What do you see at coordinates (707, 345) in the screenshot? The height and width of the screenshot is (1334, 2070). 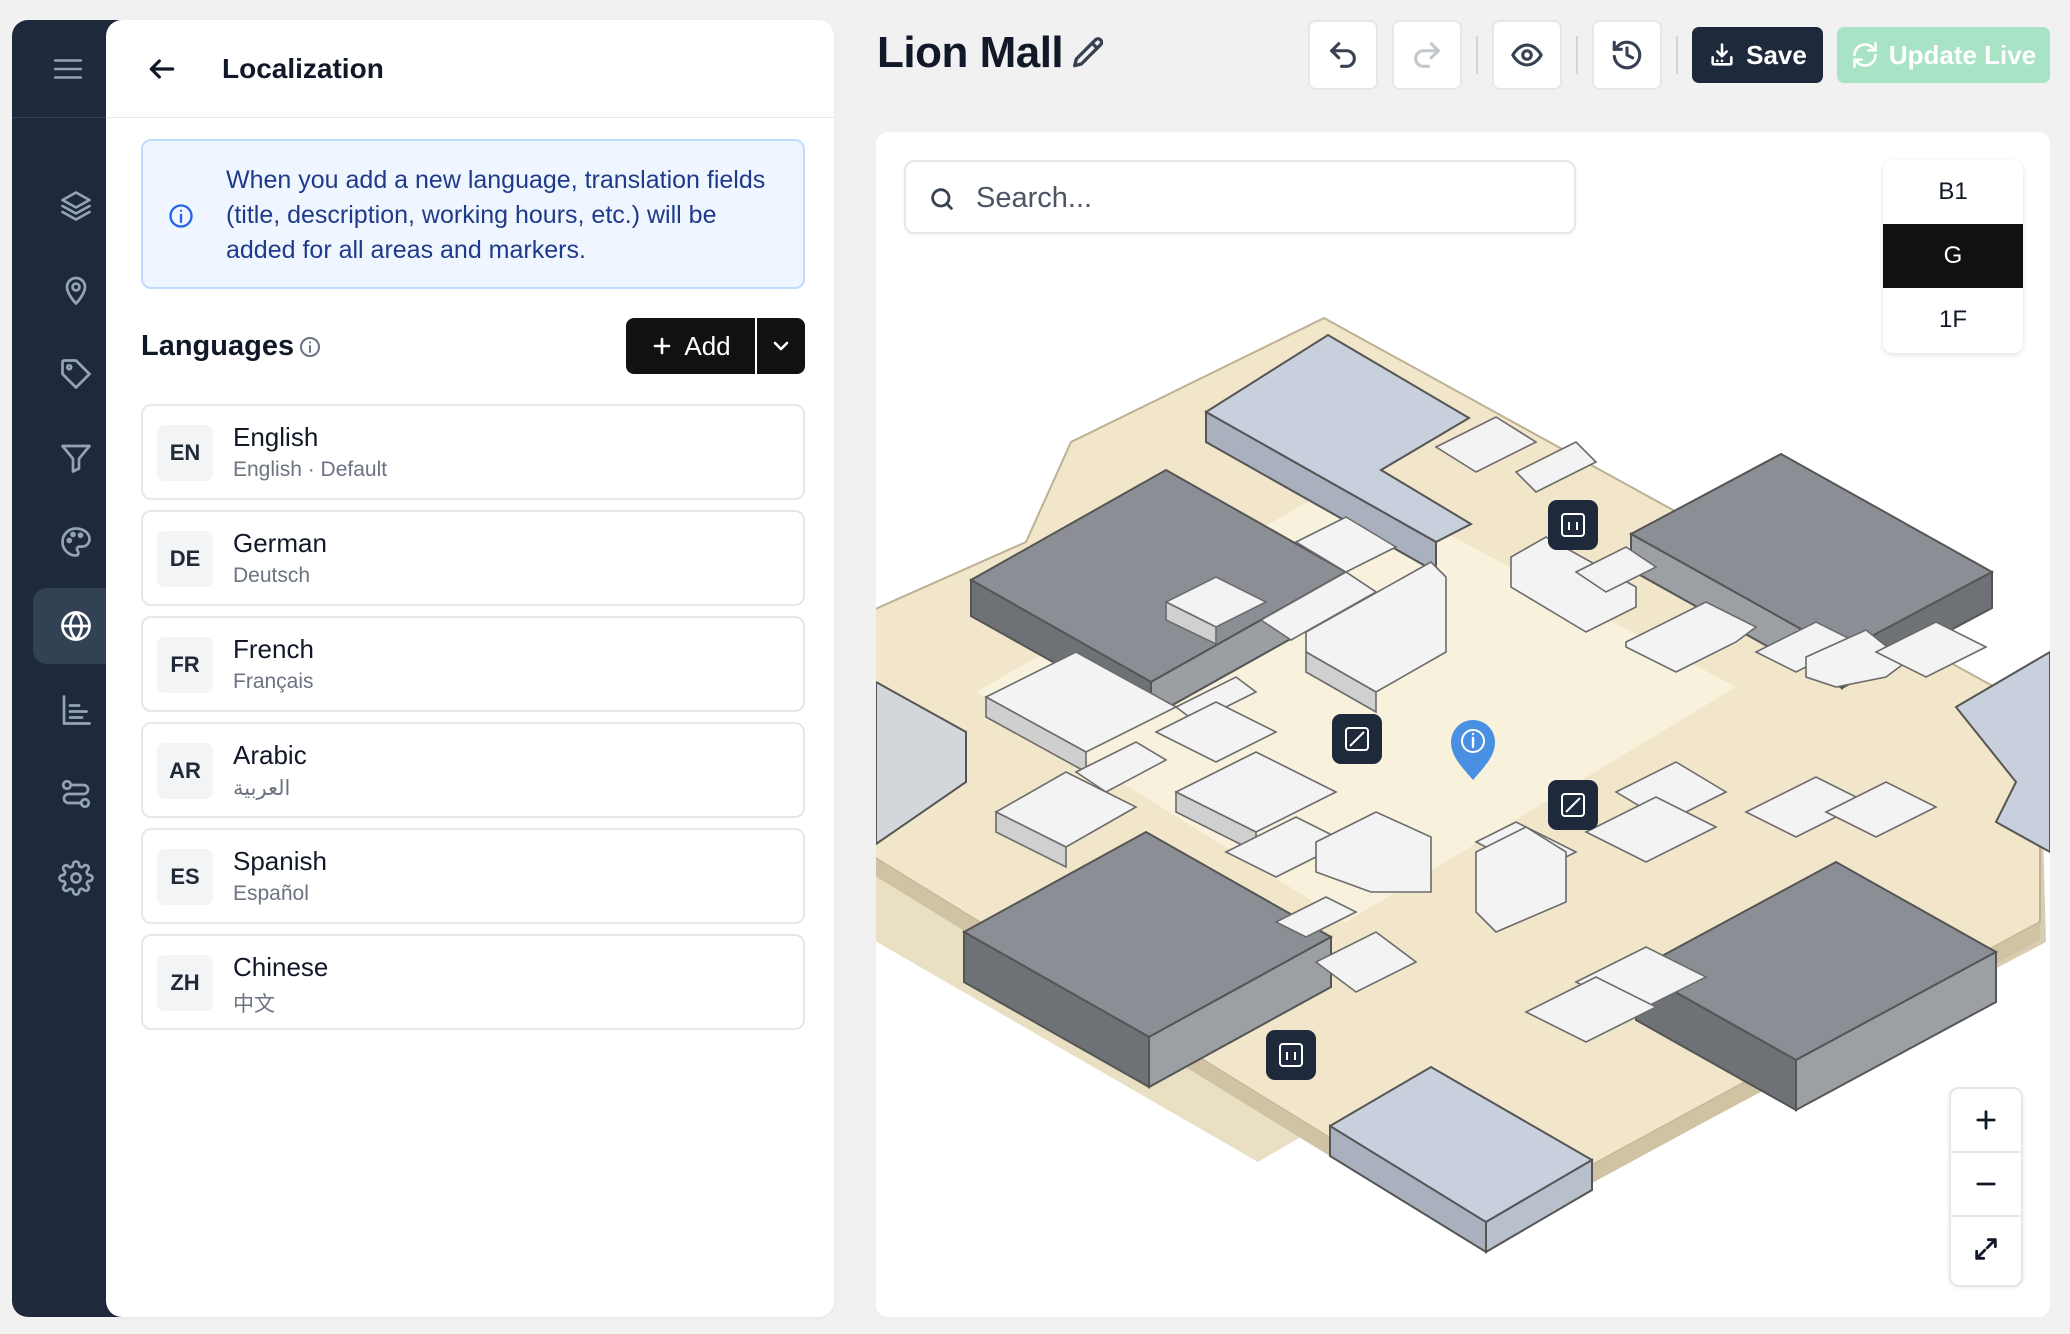 I see `add-label: Add` at bounding box center [707, 345].